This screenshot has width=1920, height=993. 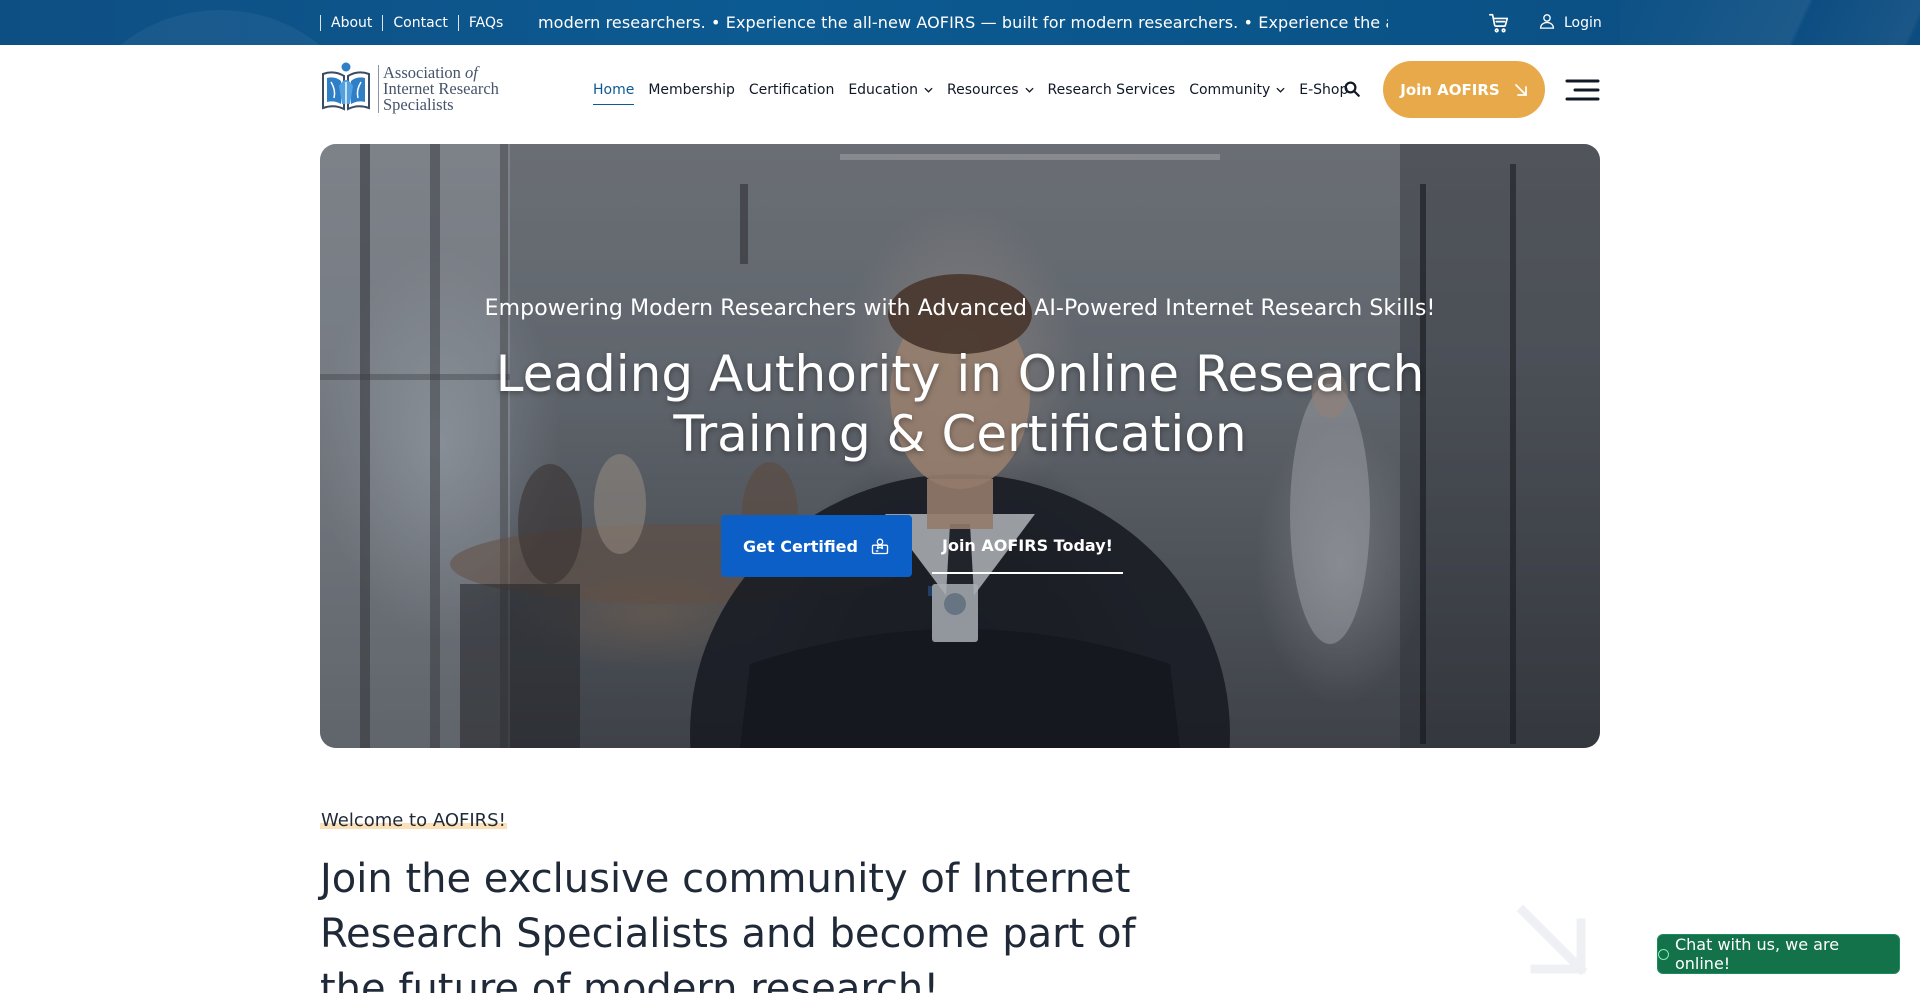 What do you see at coordinates (418, 104) in the screenshot?
I see `logo-line-3: Specialists` at bounding box center [418, 104].